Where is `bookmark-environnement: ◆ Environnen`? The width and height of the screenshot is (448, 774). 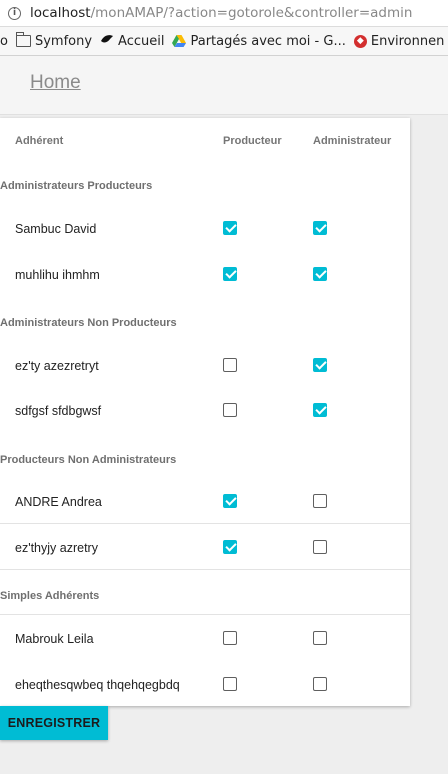
bookmark-environnement: ◆ Environnen is located at coordinates (399, 41).